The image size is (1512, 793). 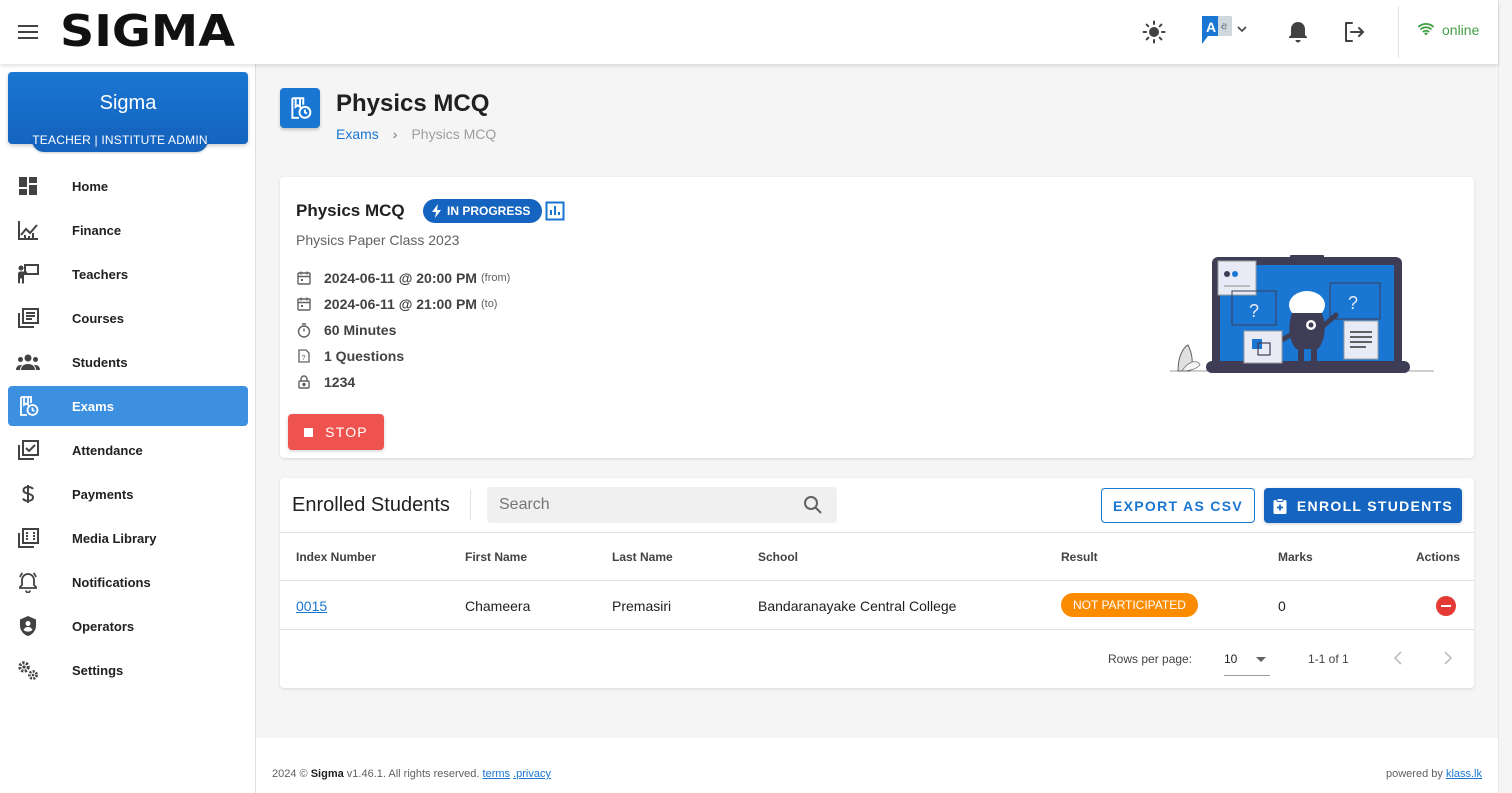 I want to click on sidebar-item-operators: Operators, so click(x=128, y=626).